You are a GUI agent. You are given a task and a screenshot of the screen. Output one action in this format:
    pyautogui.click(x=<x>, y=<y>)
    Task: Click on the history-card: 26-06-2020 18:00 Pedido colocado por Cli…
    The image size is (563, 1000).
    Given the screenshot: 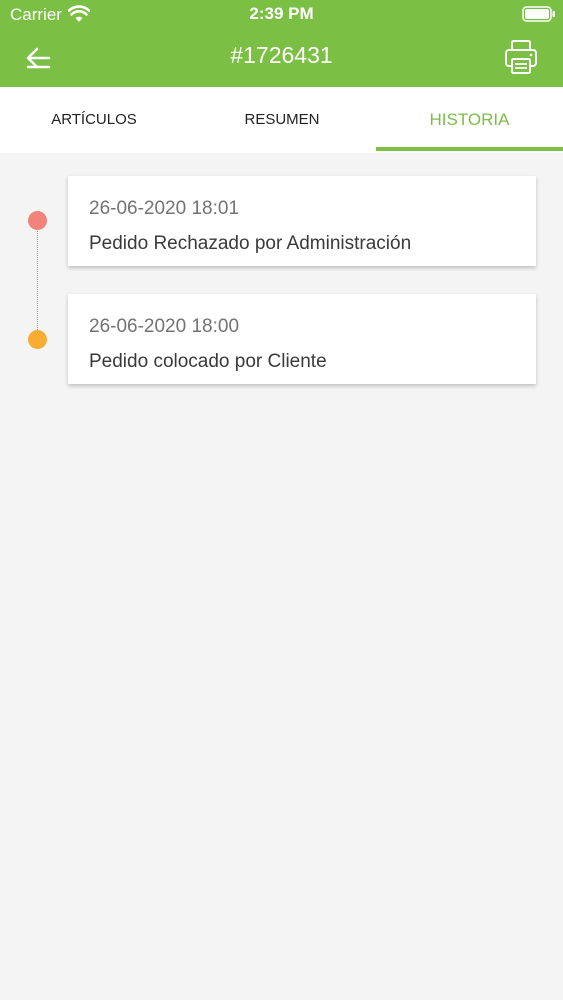 What is the action you would take?
    pyautogui.click(x=302, y=339)
    